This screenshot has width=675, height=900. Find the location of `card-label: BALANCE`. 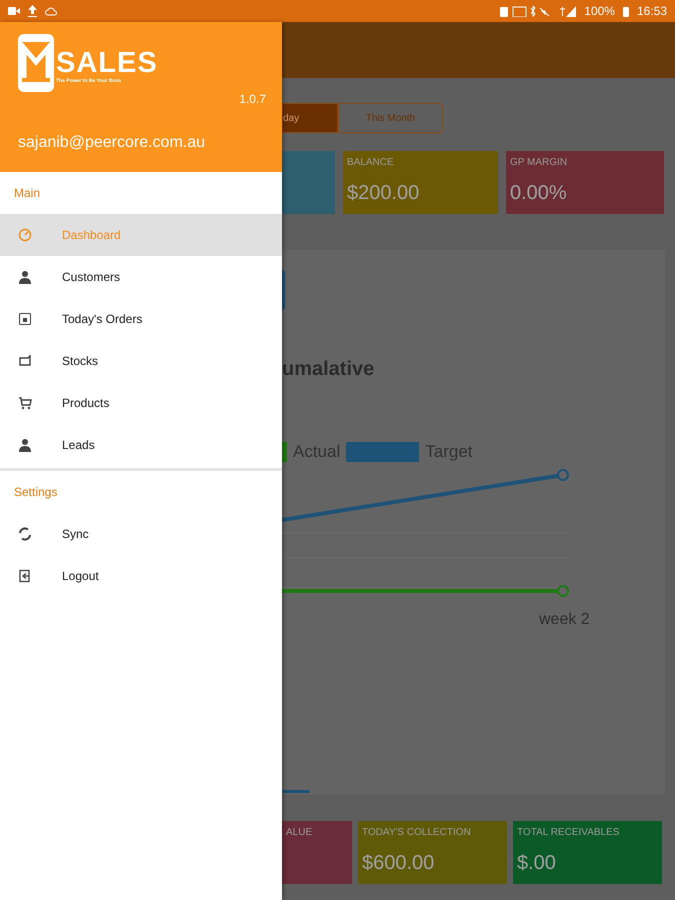

card-label: BALANCE is located at coordinates (371, 162).